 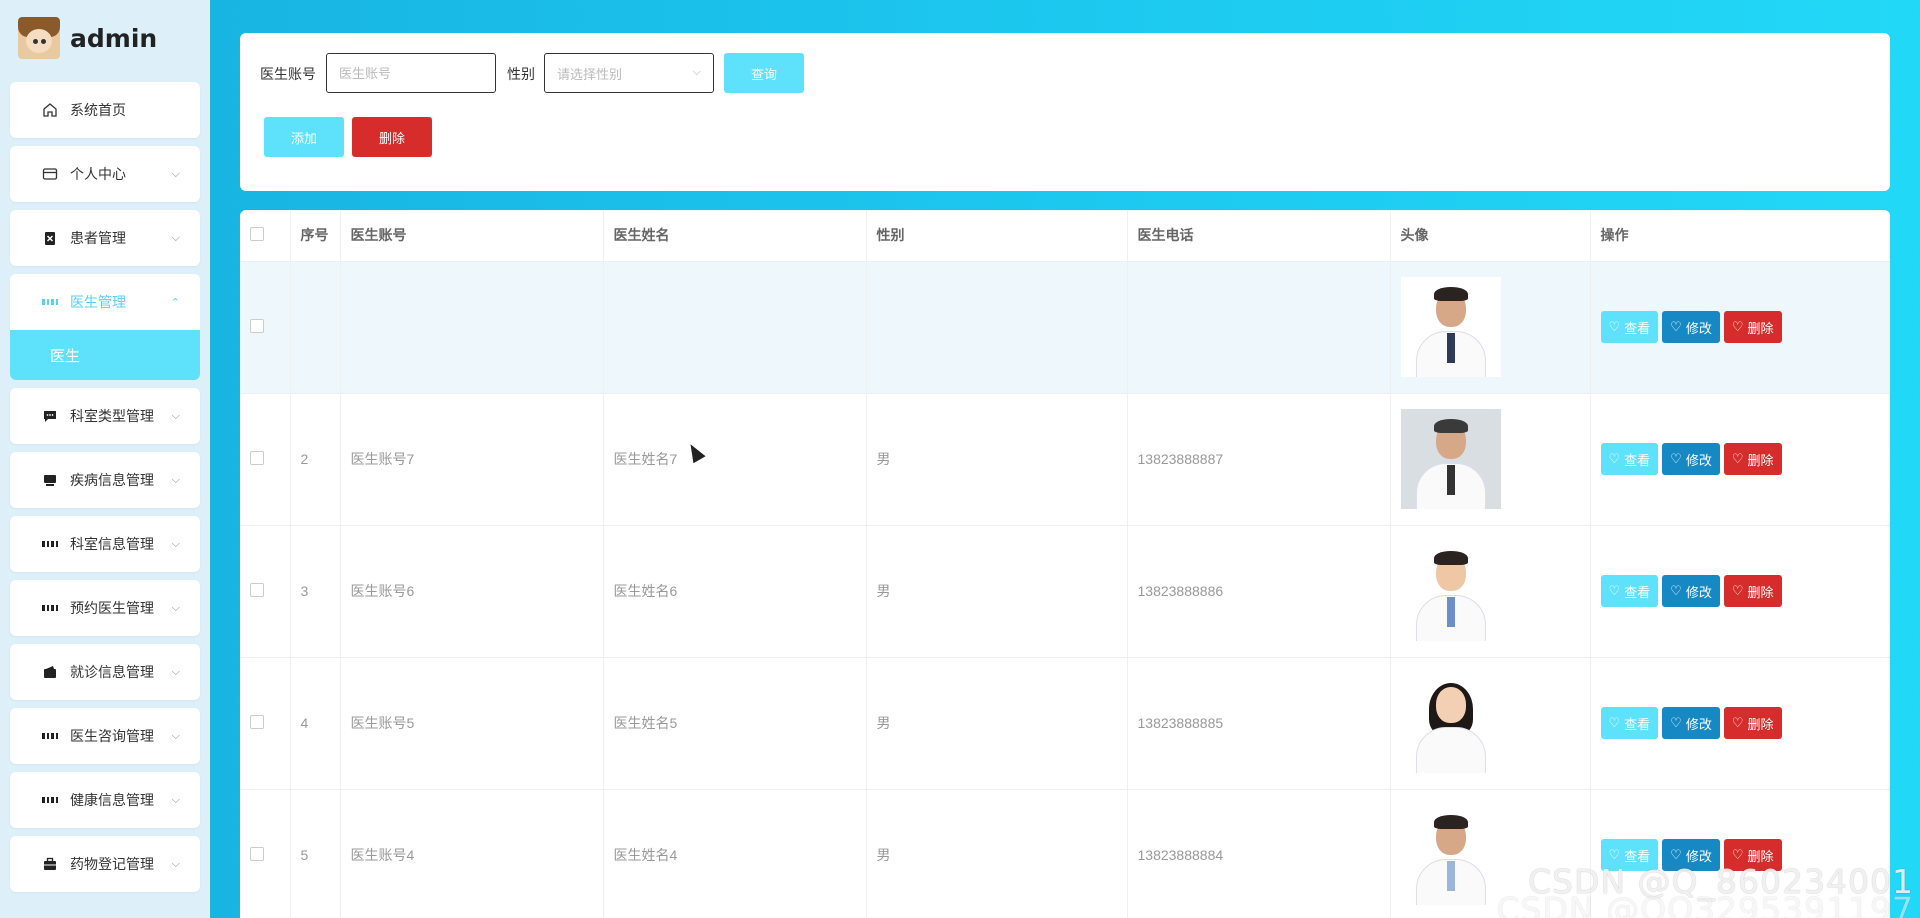 I want to click on header-phone: 医生电话, so click(x=1259, y=236).